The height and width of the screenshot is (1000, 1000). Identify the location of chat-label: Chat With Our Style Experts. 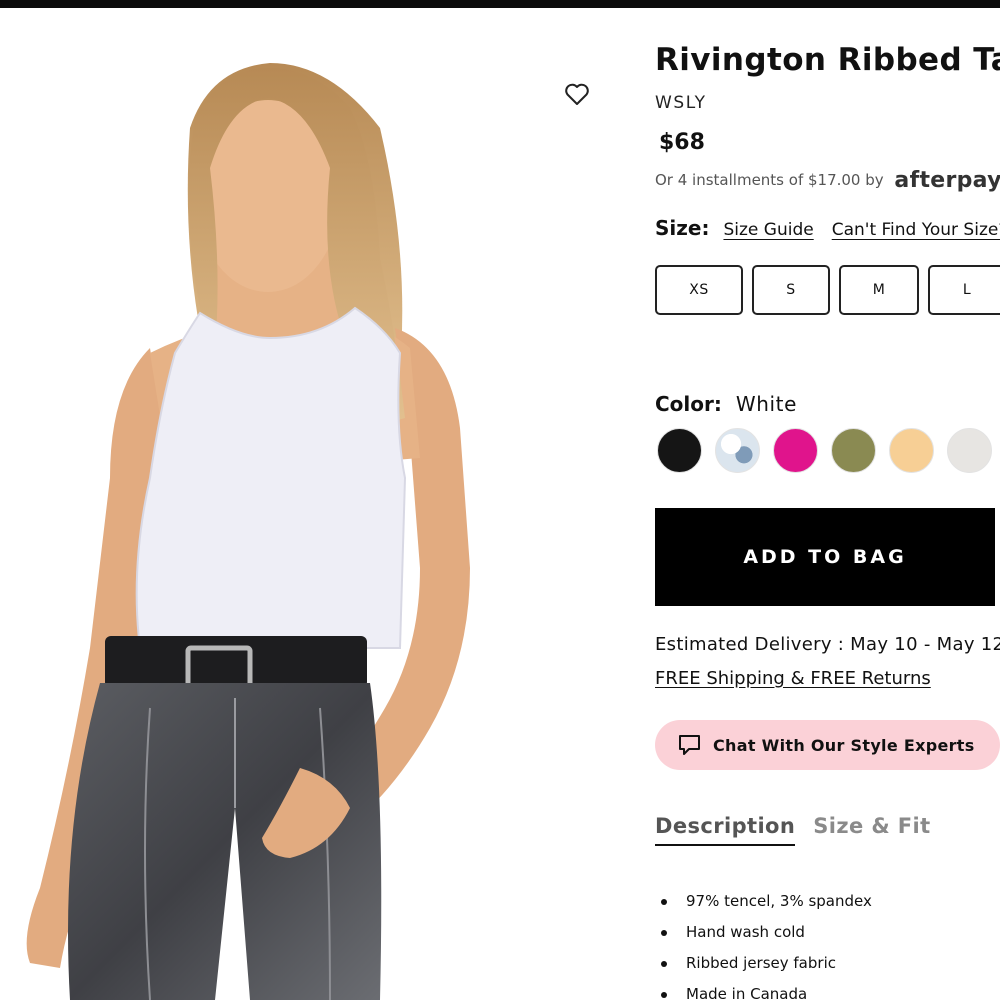
(844, 745).